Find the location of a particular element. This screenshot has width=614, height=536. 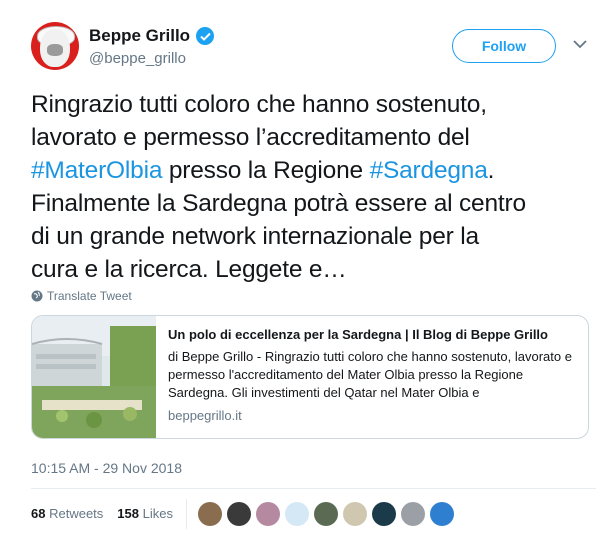

author-name-row: Beppe Grillo is located at coordinates (152, 36).